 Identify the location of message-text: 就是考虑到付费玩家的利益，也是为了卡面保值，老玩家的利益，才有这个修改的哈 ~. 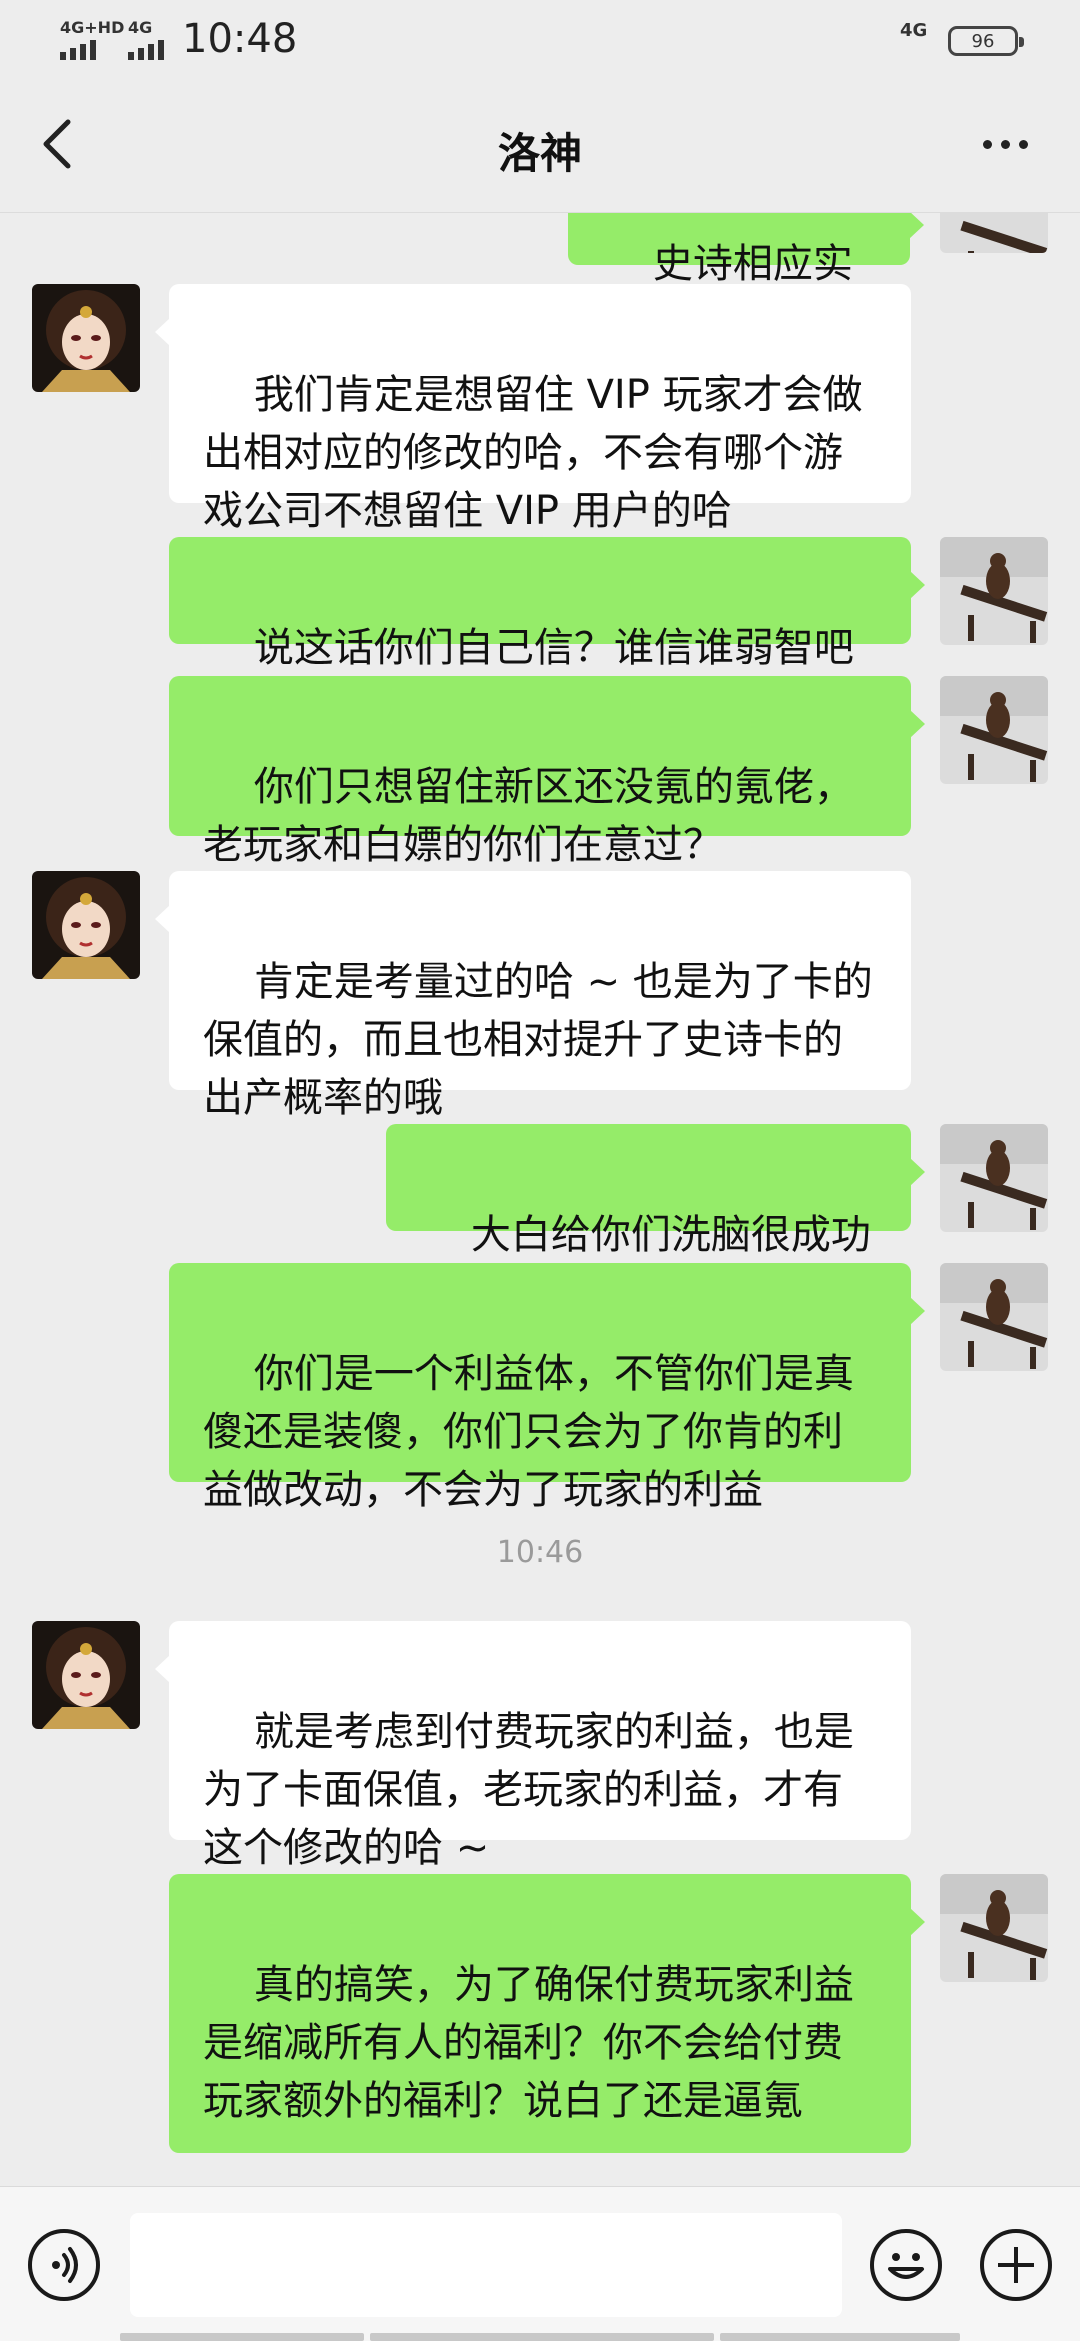
(528, 1790).